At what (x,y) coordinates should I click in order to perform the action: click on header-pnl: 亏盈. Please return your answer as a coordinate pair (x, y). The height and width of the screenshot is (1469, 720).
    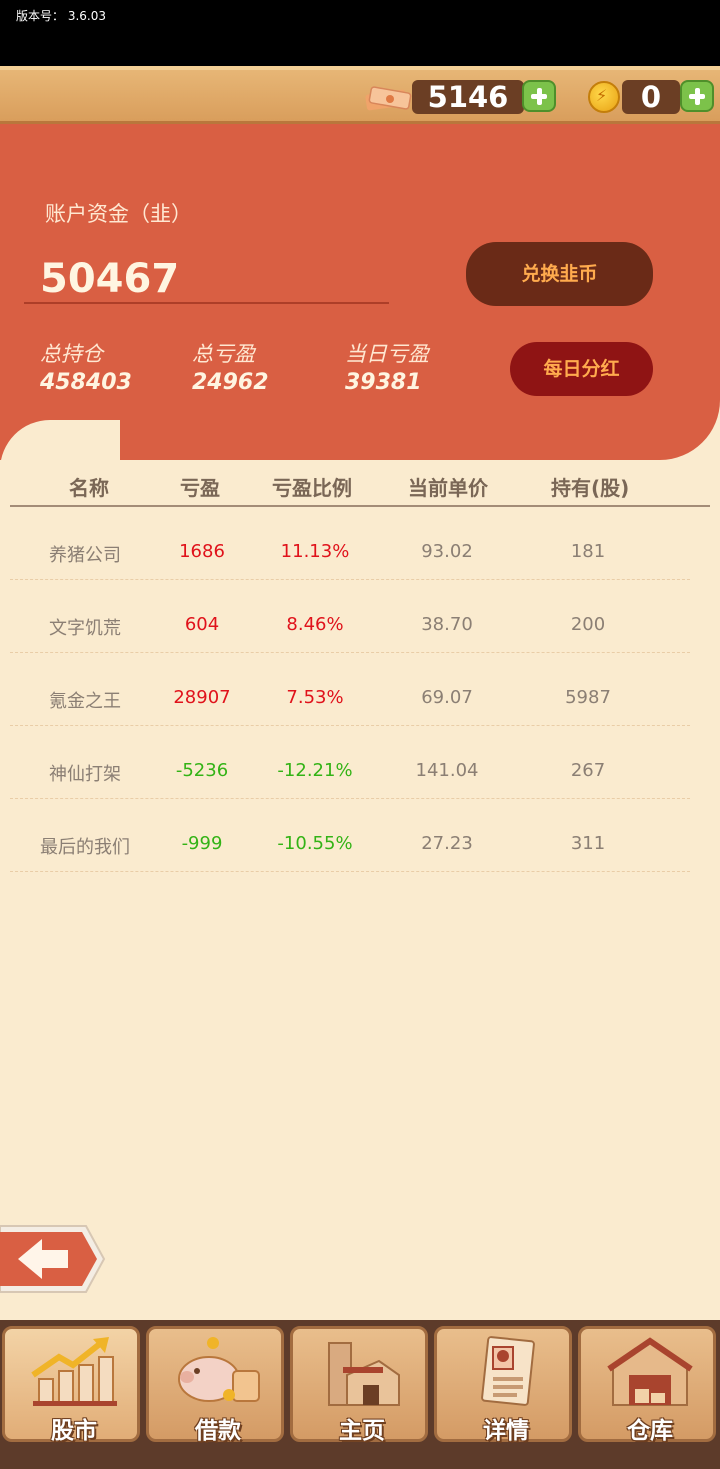
    Looking at the image, I should click on (200, 488).